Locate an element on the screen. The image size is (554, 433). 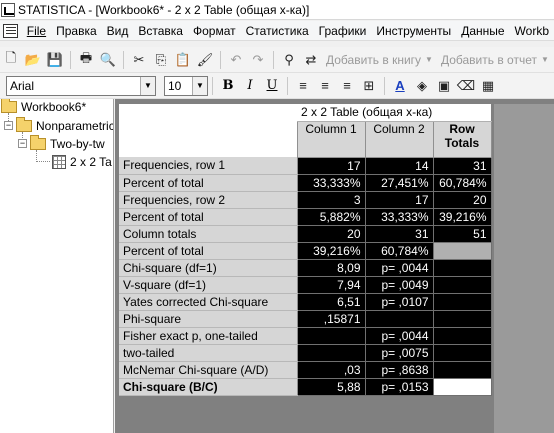
empty-column is located at coordinates (524, 268).